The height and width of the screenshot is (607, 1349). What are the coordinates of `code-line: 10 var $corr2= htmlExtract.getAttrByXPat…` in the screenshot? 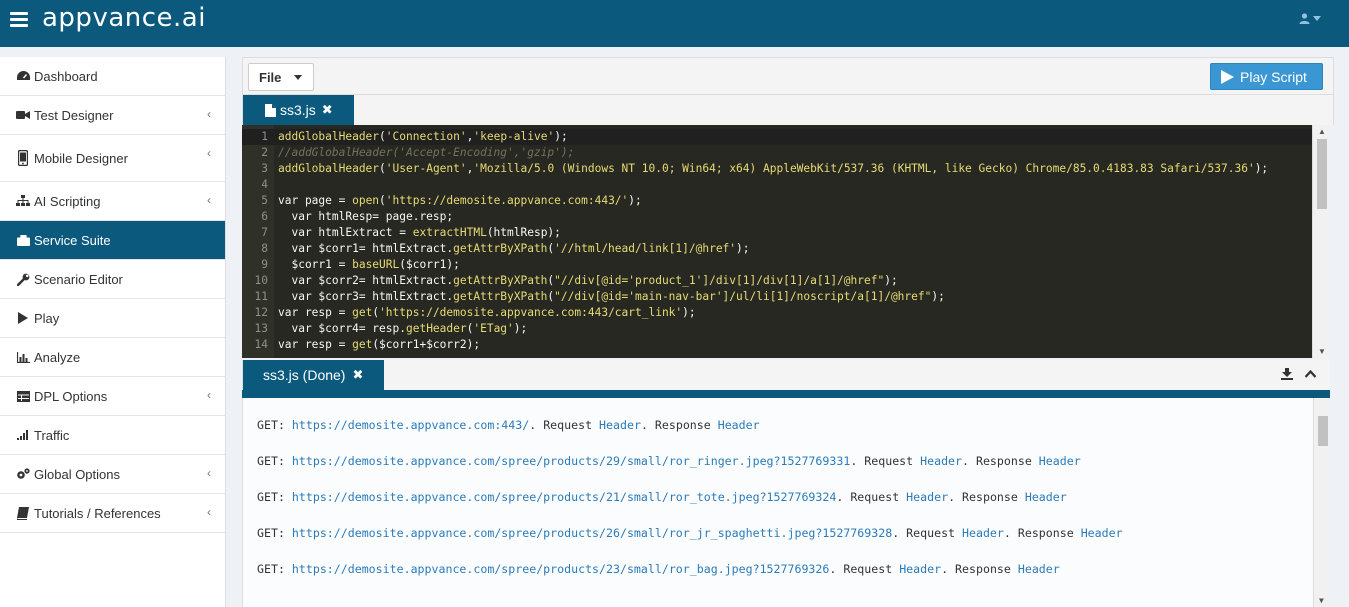 It's located at (777, 281).